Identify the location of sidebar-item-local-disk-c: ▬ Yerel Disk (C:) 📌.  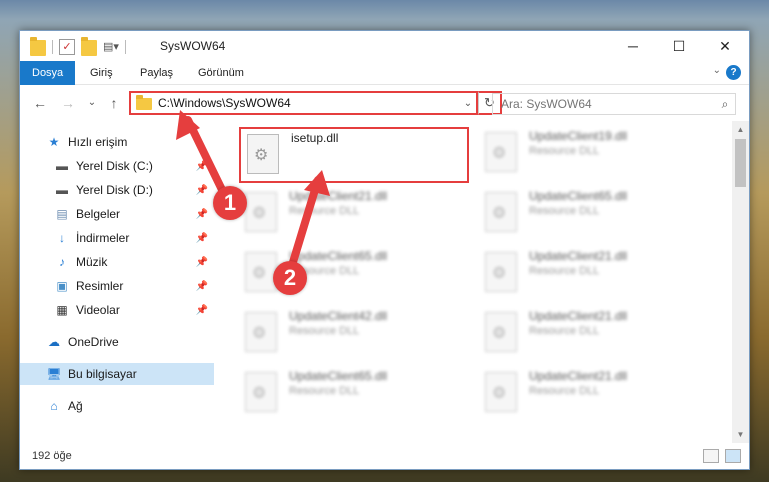
(117, 166).